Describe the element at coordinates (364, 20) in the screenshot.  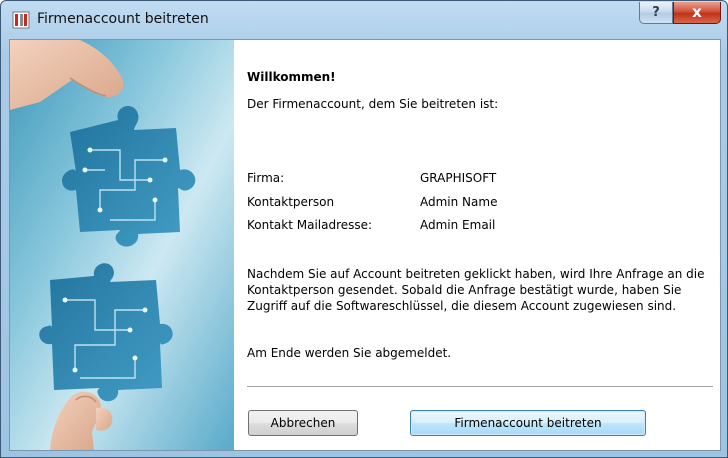
I see `title-bar: Firmenaccount beitreten ? x` at that location.